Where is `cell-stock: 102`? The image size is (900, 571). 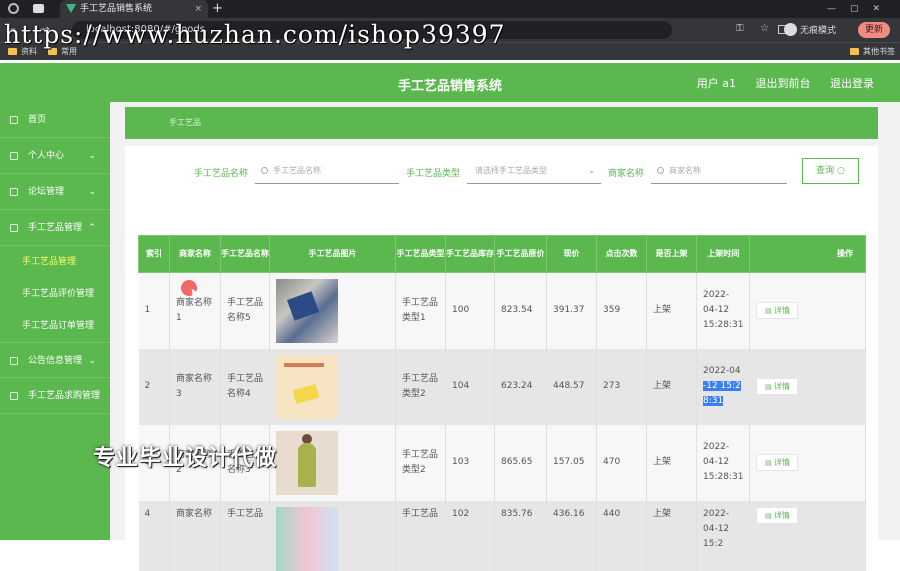
cell-stock: 102 is located at coordinates (470, 535).